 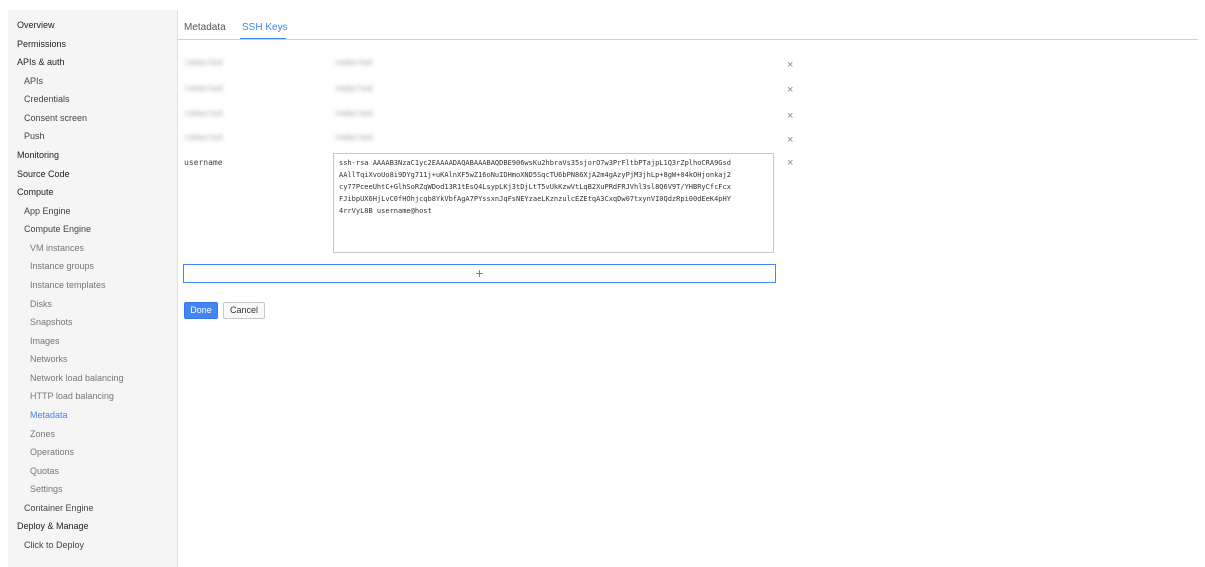 I want to click on sidebar-item-network-load-balancing: Network load balancing, so click(x=77, y=378).